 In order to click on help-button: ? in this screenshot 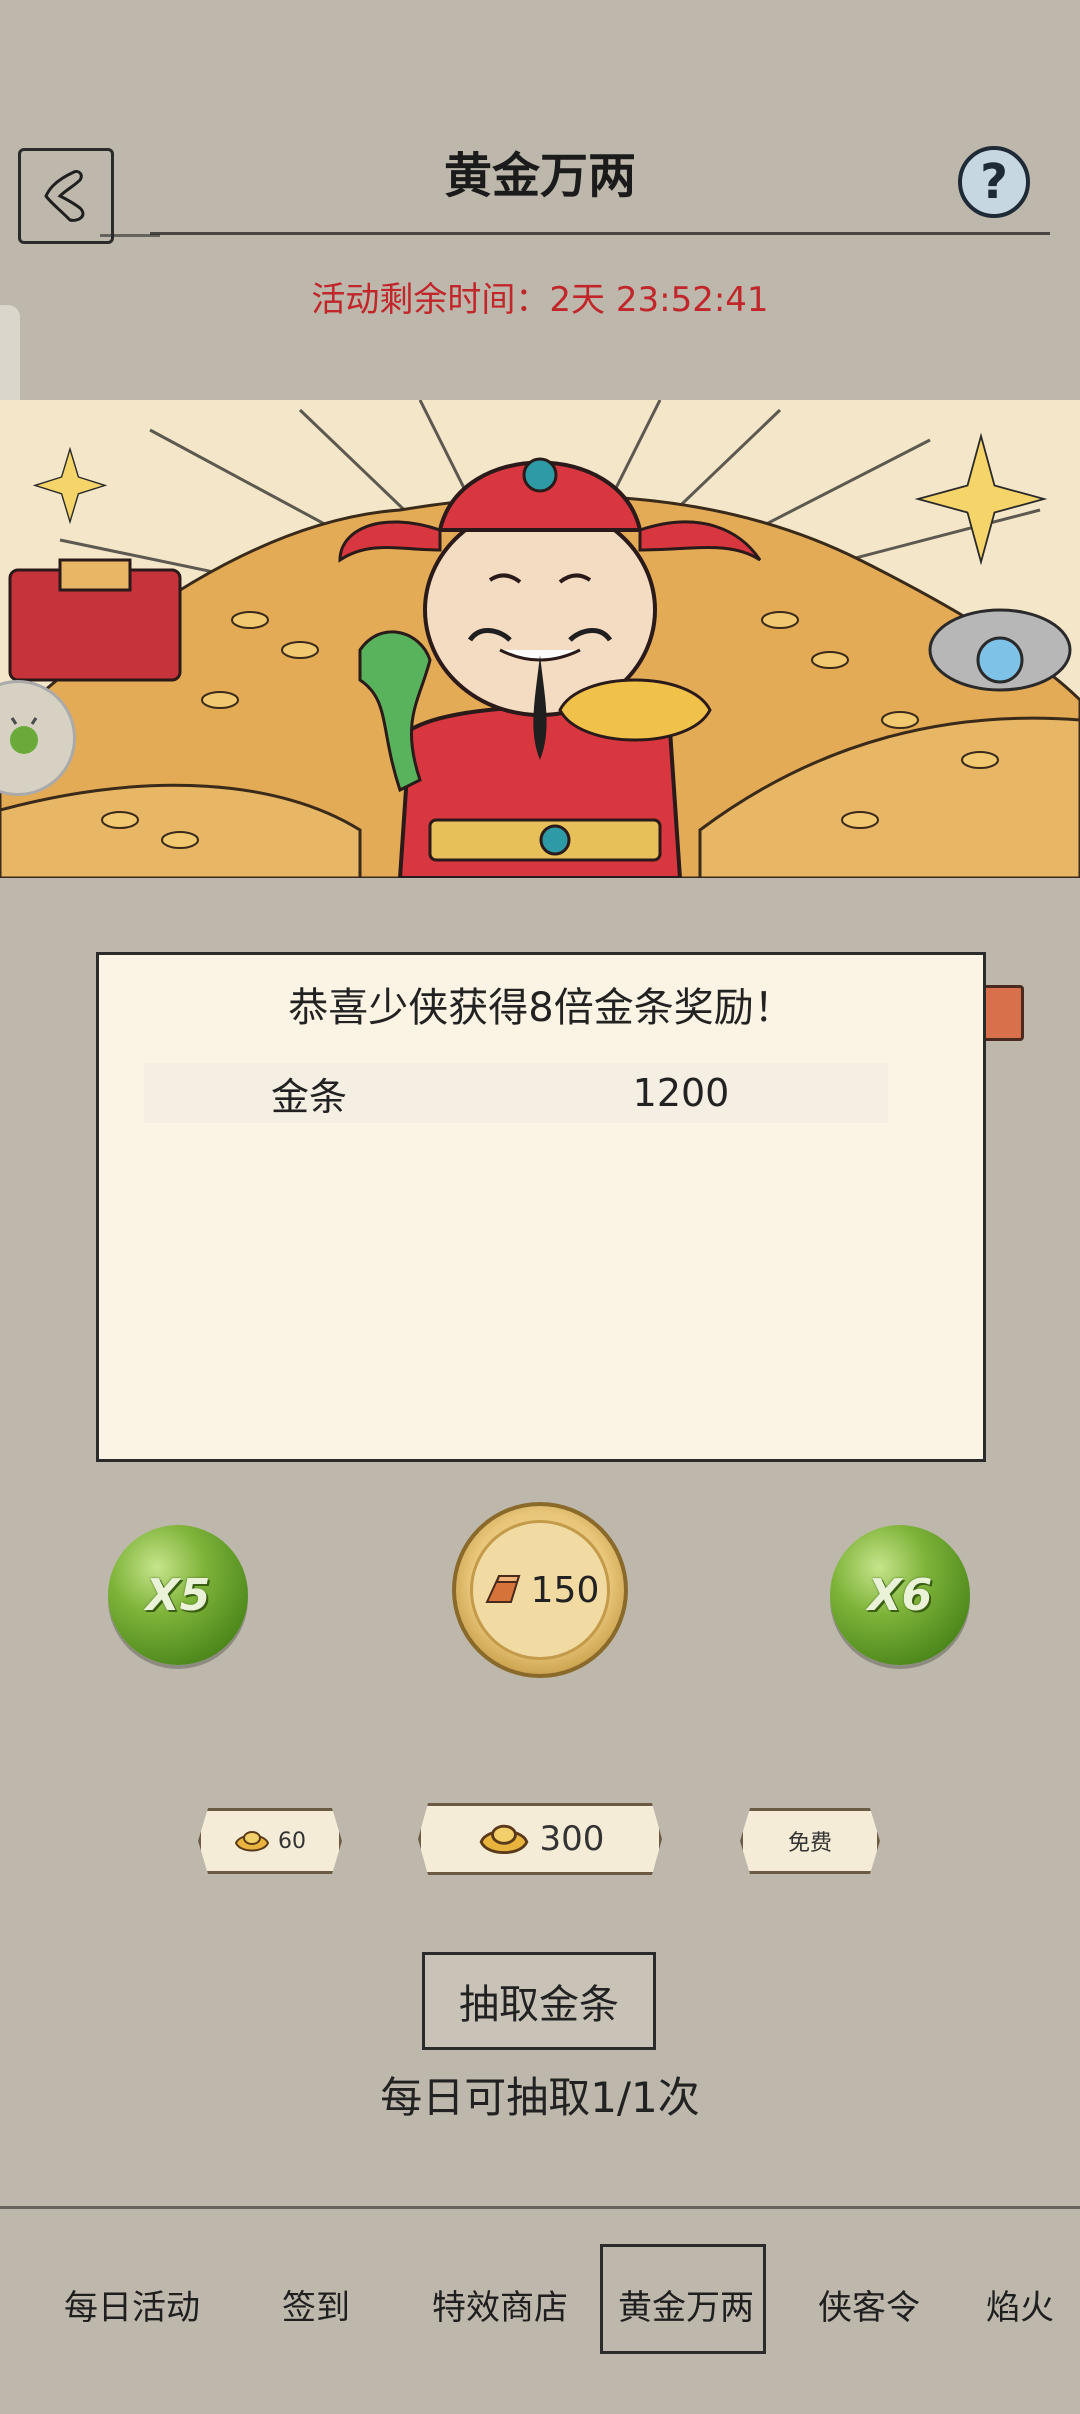, I will do `click(994, 182)`.